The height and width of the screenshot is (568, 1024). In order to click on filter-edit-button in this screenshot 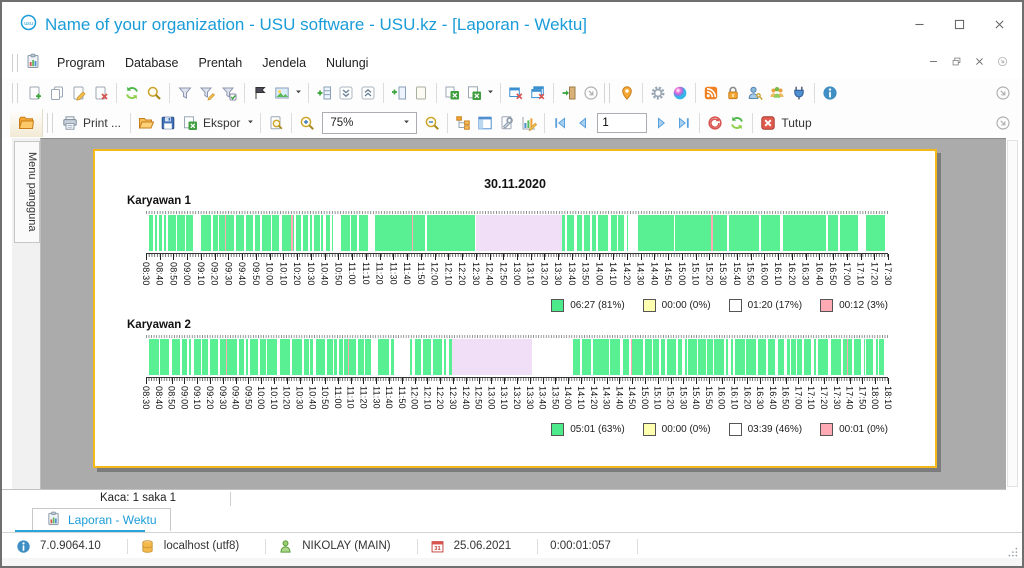, I will do `click(207, 93)`.